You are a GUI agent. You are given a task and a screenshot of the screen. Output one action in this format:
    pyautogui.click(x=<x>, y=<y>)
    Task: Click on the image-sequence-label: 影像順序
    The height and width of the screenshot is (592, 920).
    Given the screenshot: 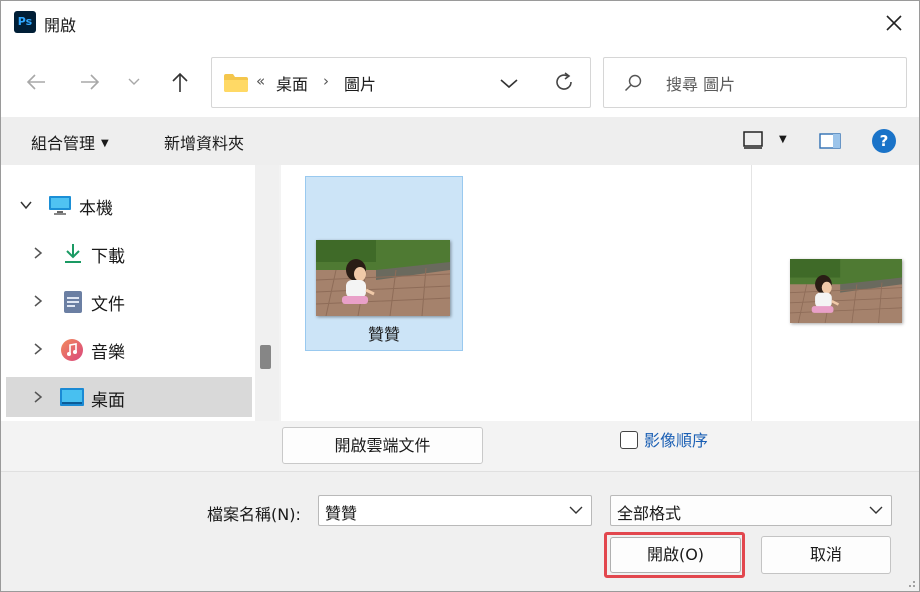 What is the action you would take?
    pyautogui.click(x=676, y=439)
    